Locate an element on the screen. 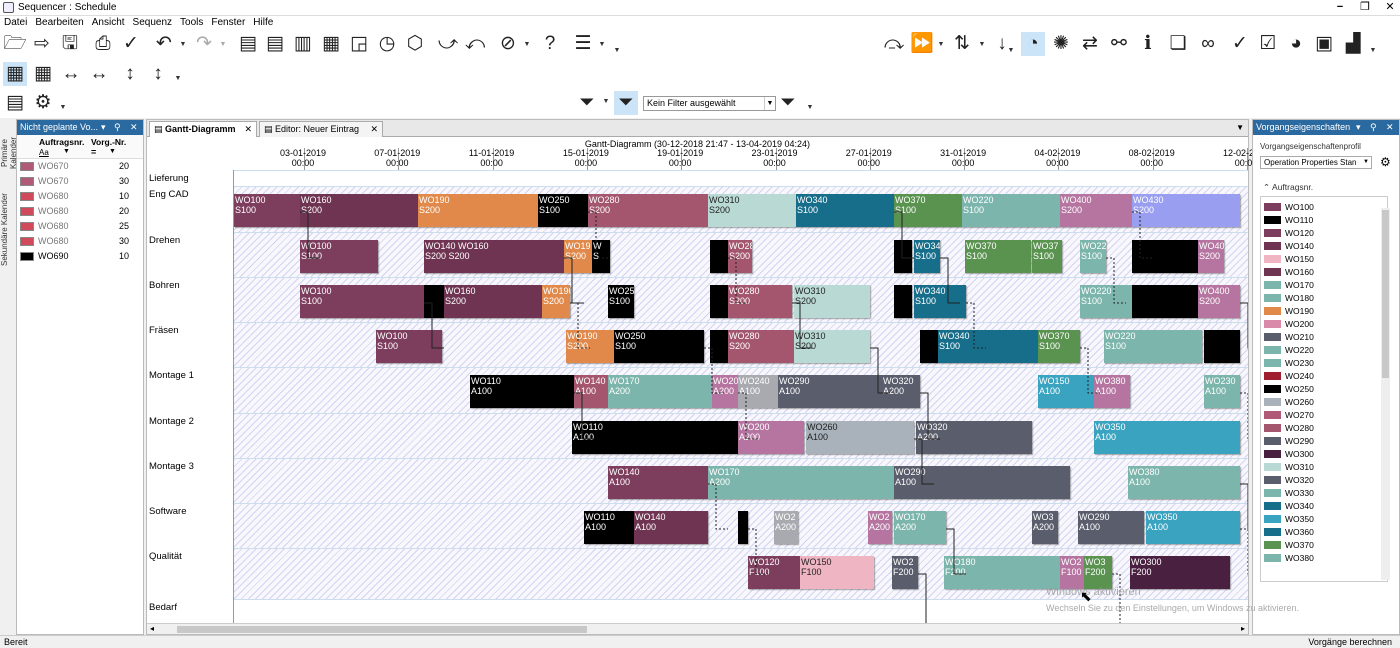 Image resolution: width=1400 pixels, height=648 pixels. report-icon: ▥ is located at coordinates (303, 44).